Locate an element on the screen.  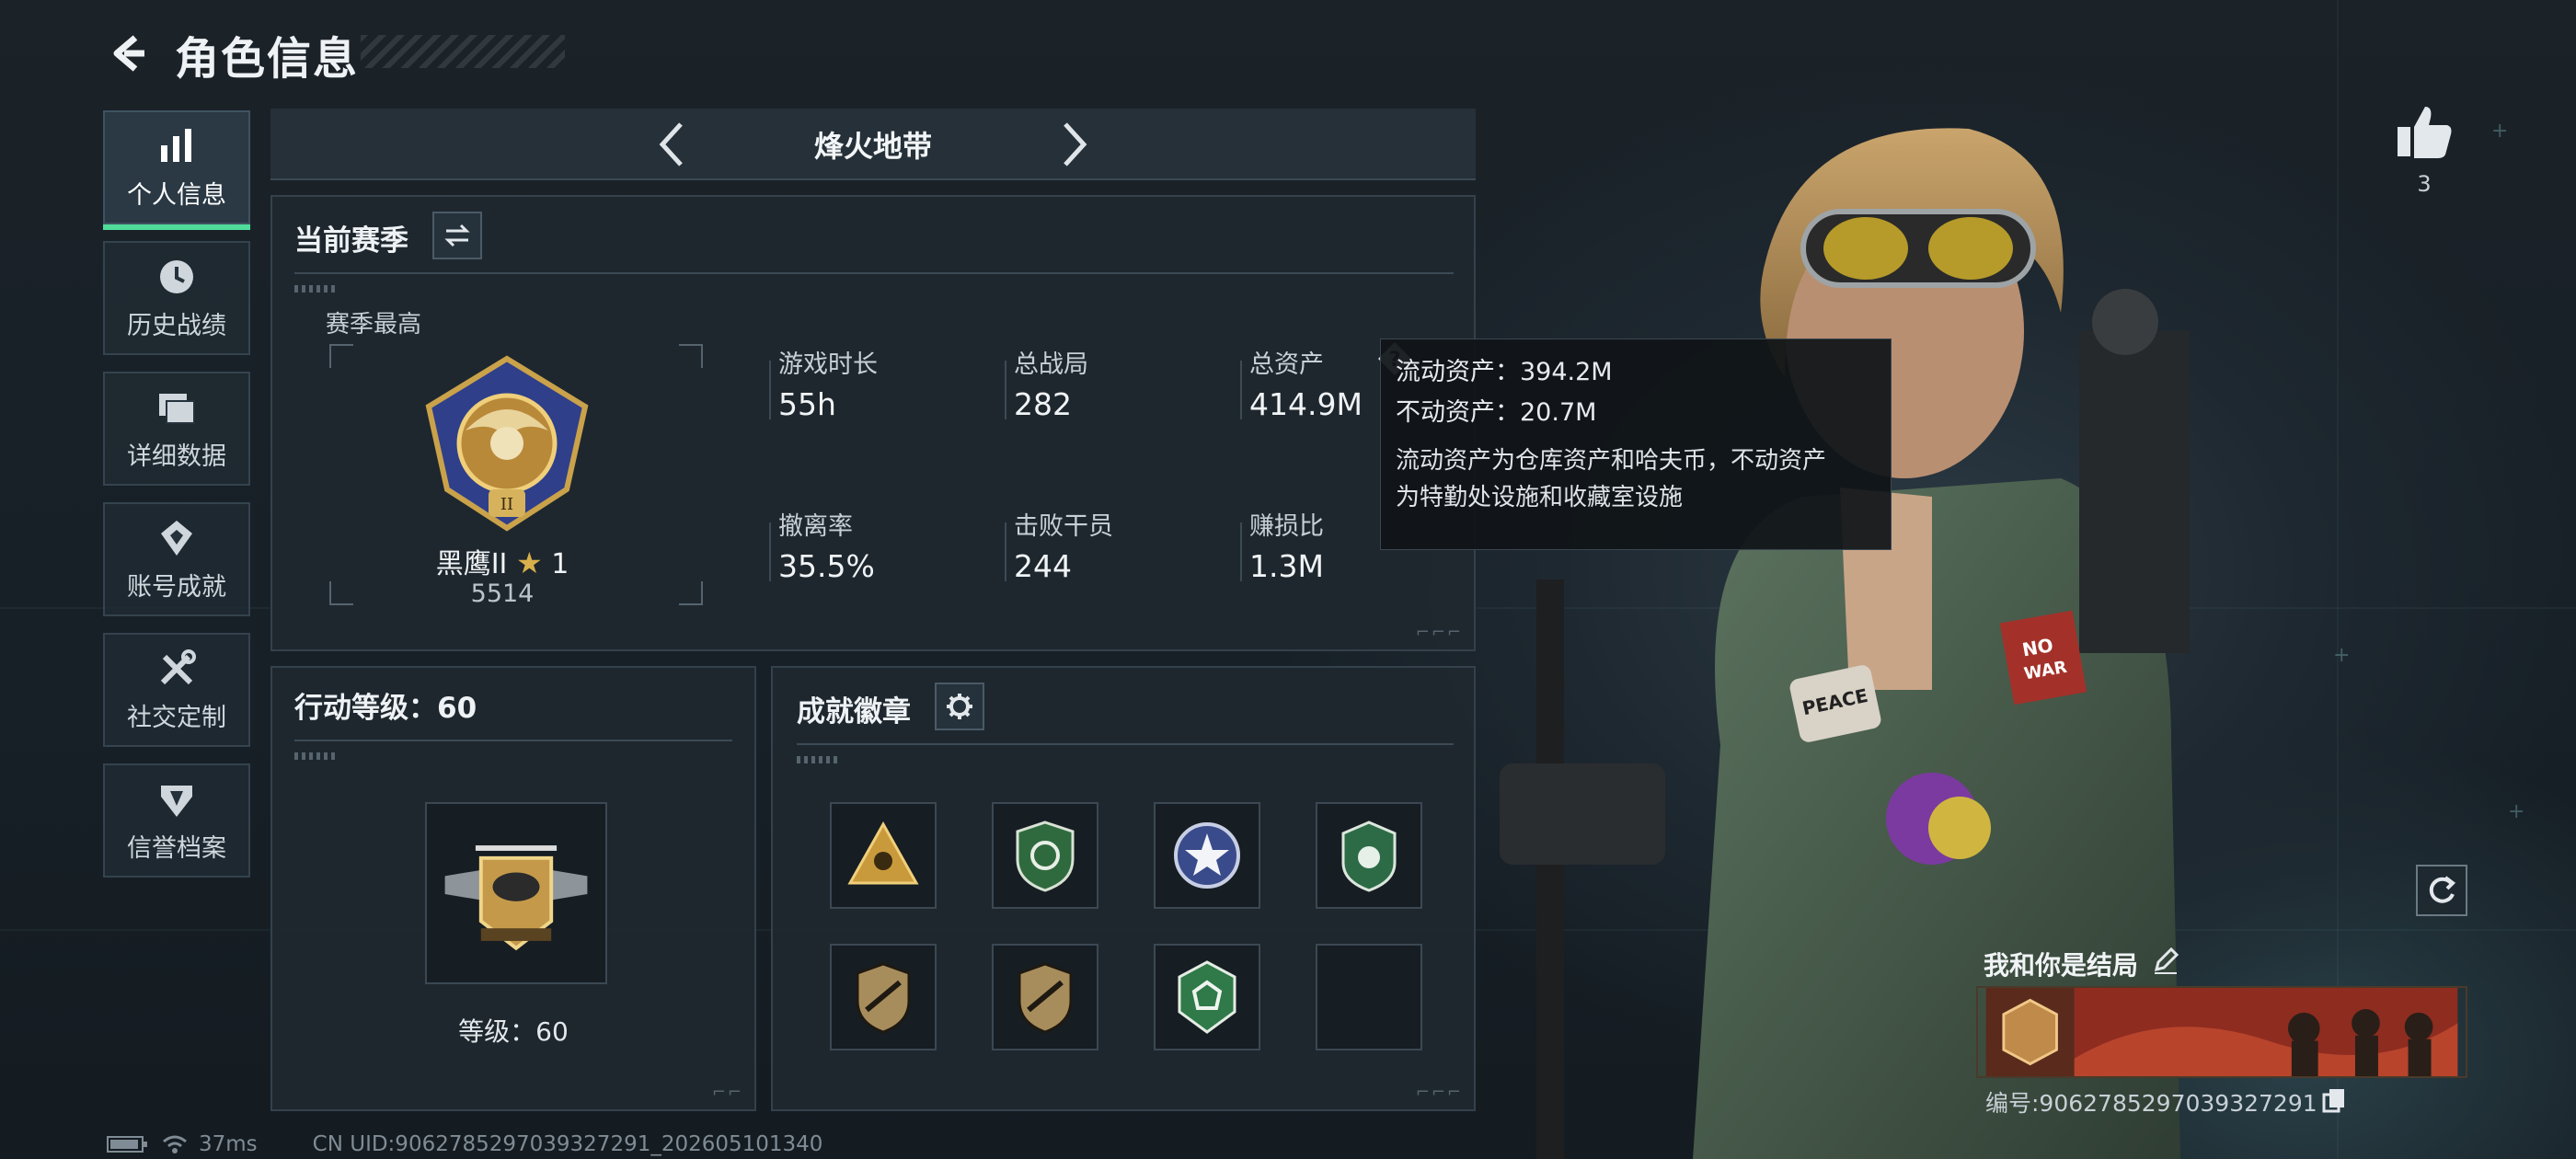
corner-decoration: ⌐⌐ is located at coordinates (727, 1092).